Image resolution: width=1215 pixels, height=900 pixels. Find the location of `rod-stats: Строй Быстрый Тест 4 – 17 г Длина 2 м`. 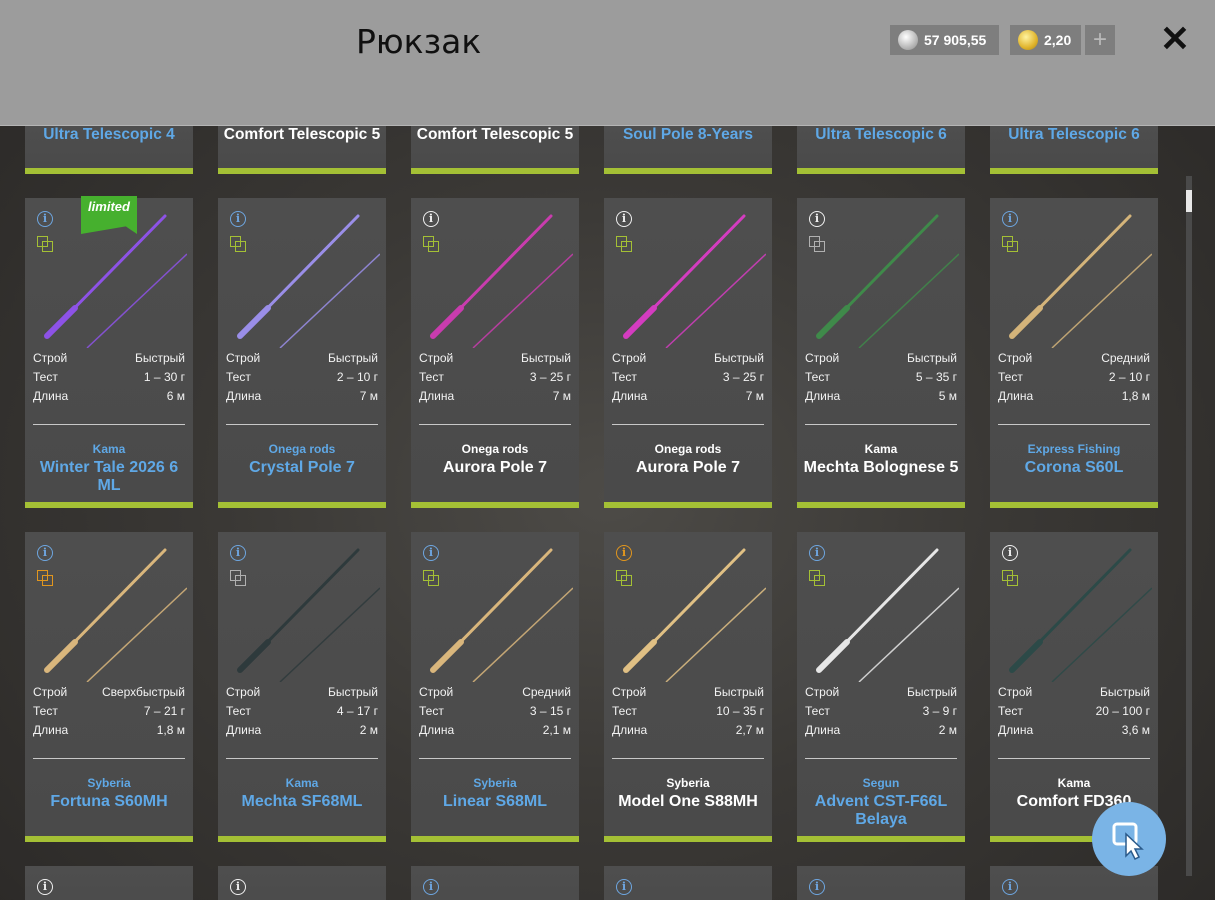

rod-stats: Строй Быстрый Тест 4 – 17 г Длина 2 м is located at coordinates (302, 713).